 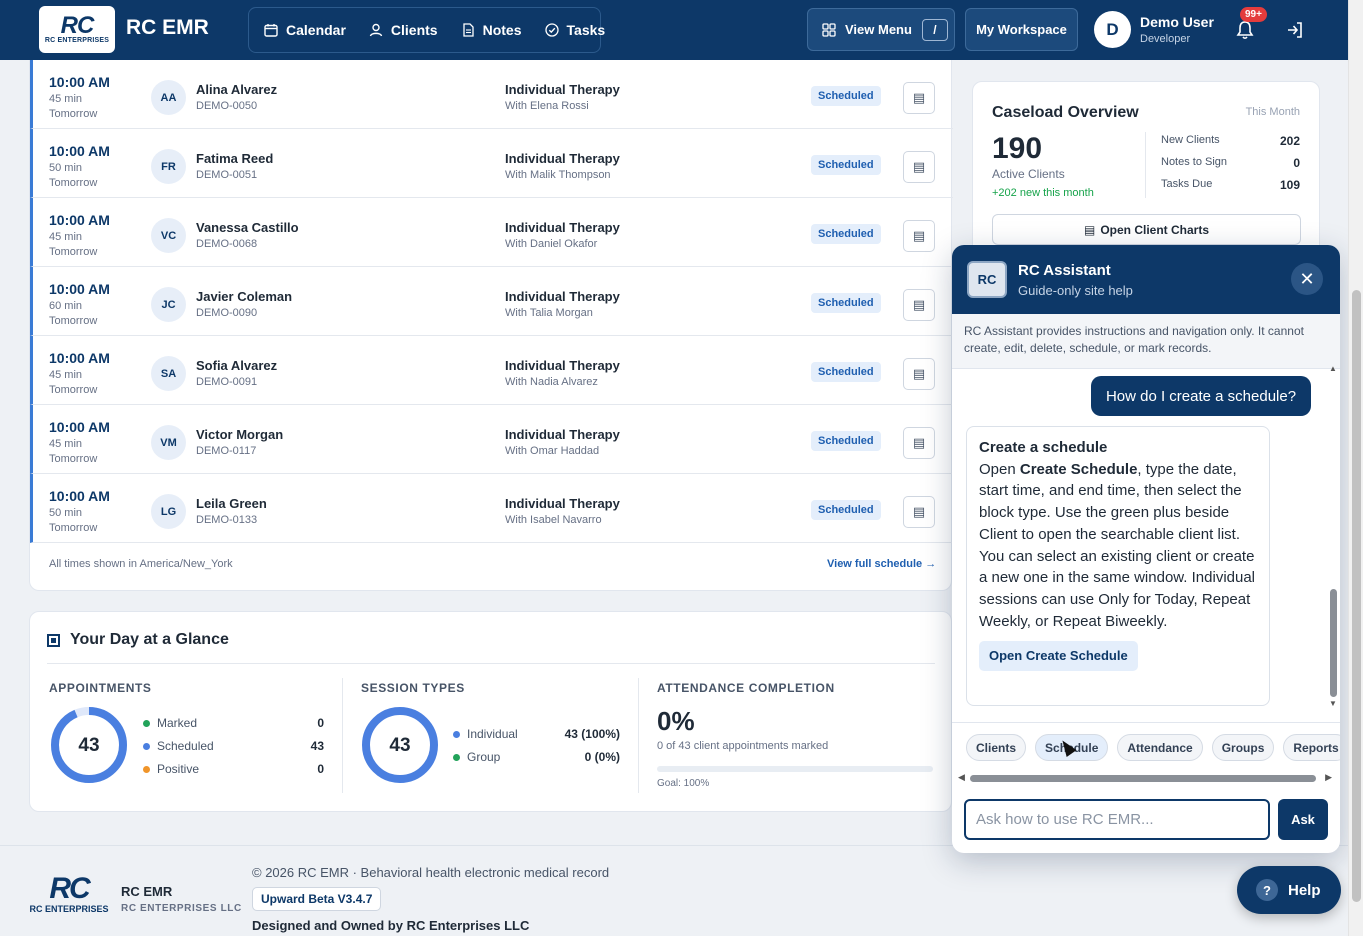 I want to click on stat-label: Tasks Due, so click(x=1187, y=184).